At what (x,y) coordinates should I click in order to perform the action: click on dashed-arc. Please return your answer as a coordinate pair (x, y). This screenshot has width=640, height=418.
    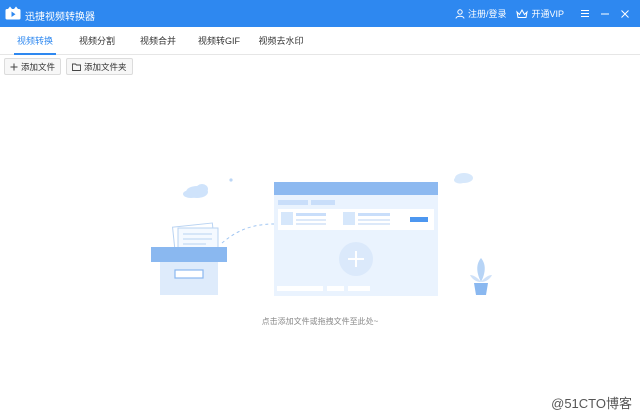
    Looking at the image, I should click on (248, 233).